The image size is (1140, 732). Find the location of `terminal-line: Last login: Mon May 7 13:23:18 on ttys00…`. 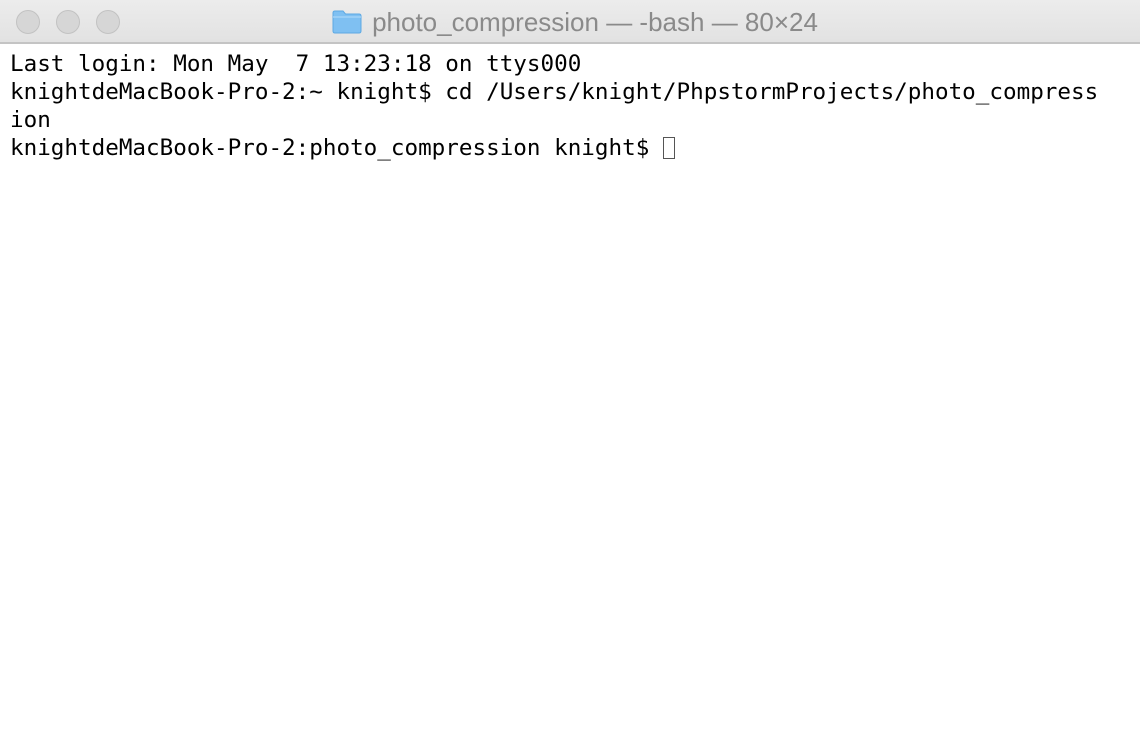

terminal-line: Last login: Mon May 7 13:23:18 on ttys00… is located at coordinates (296, 64).